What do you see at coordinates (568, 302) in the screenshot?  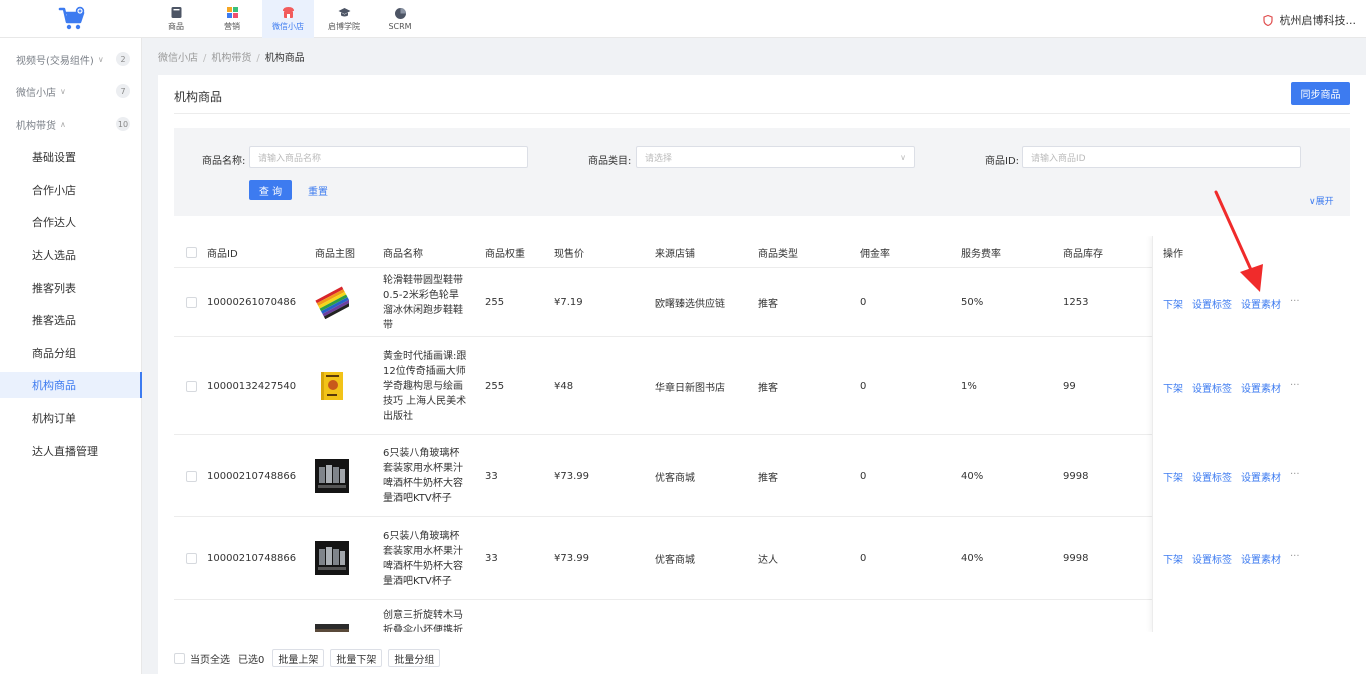 I see `product-price: ¥7.19` at bounding box center [568, 302].